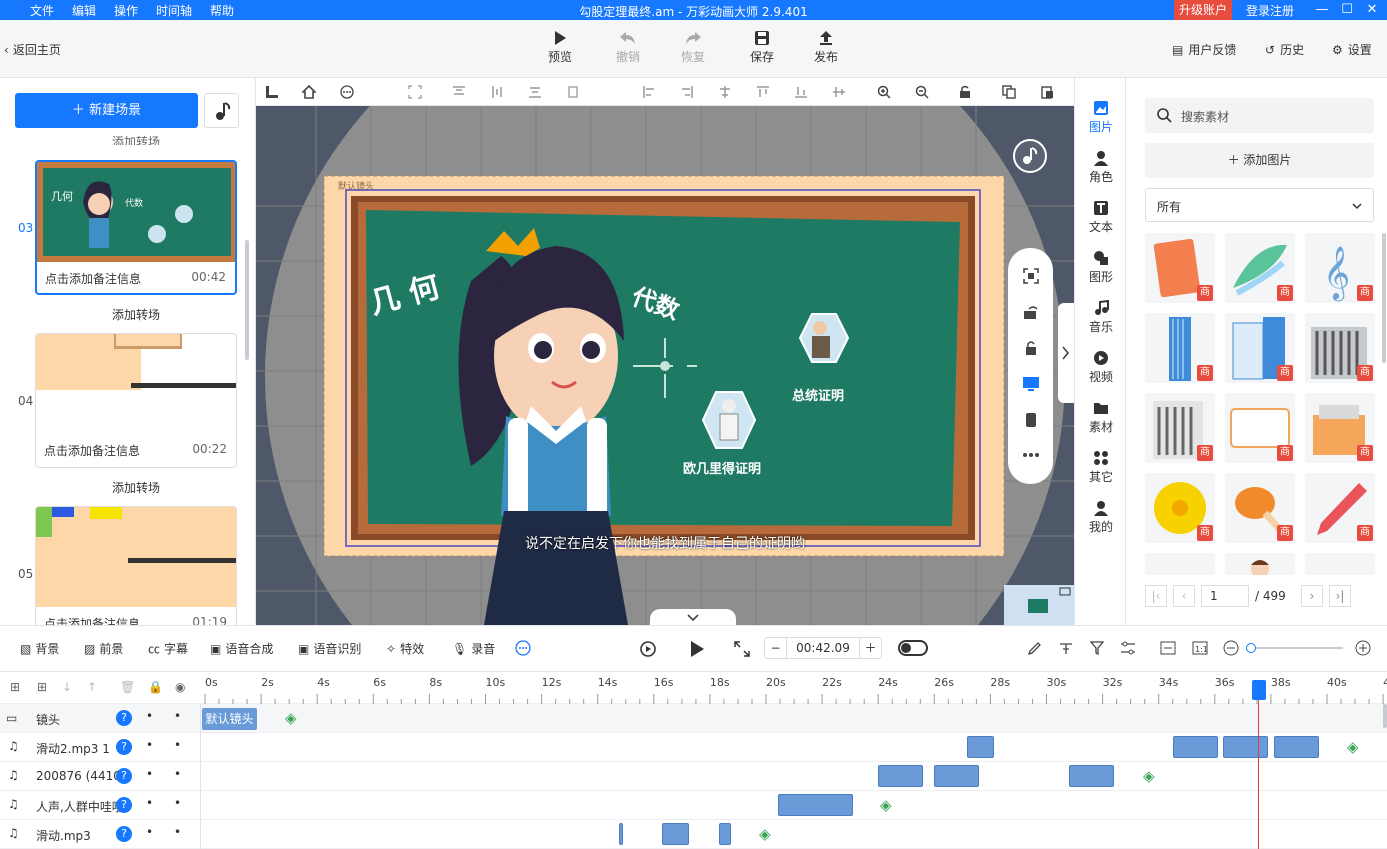 The height and width of the screenshot is (849, 1387). Describe the element at coordinates (763, 92) in the screenshot. I see `align-top-edge-icon` at that location.